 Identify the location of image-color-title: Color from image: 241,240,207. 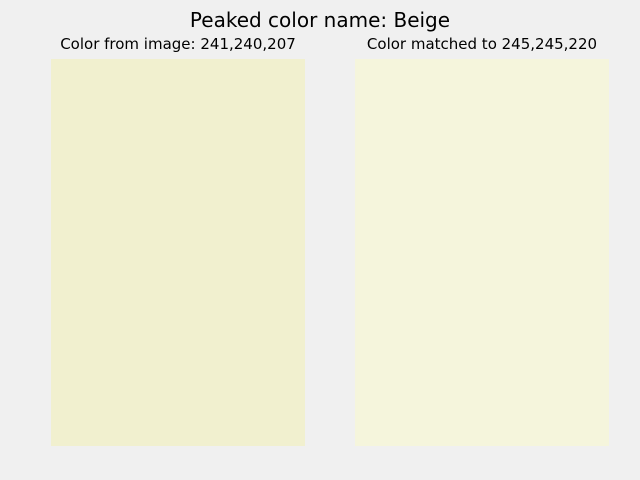
(178, 44).